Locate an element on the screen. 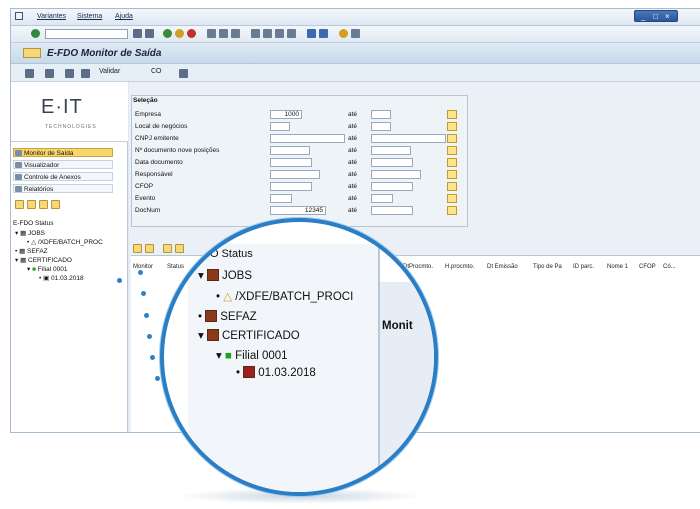 Image resolution: width=700 pixels, height=509 pixels. grid-expand-icon is located at coordinates (137, 248).